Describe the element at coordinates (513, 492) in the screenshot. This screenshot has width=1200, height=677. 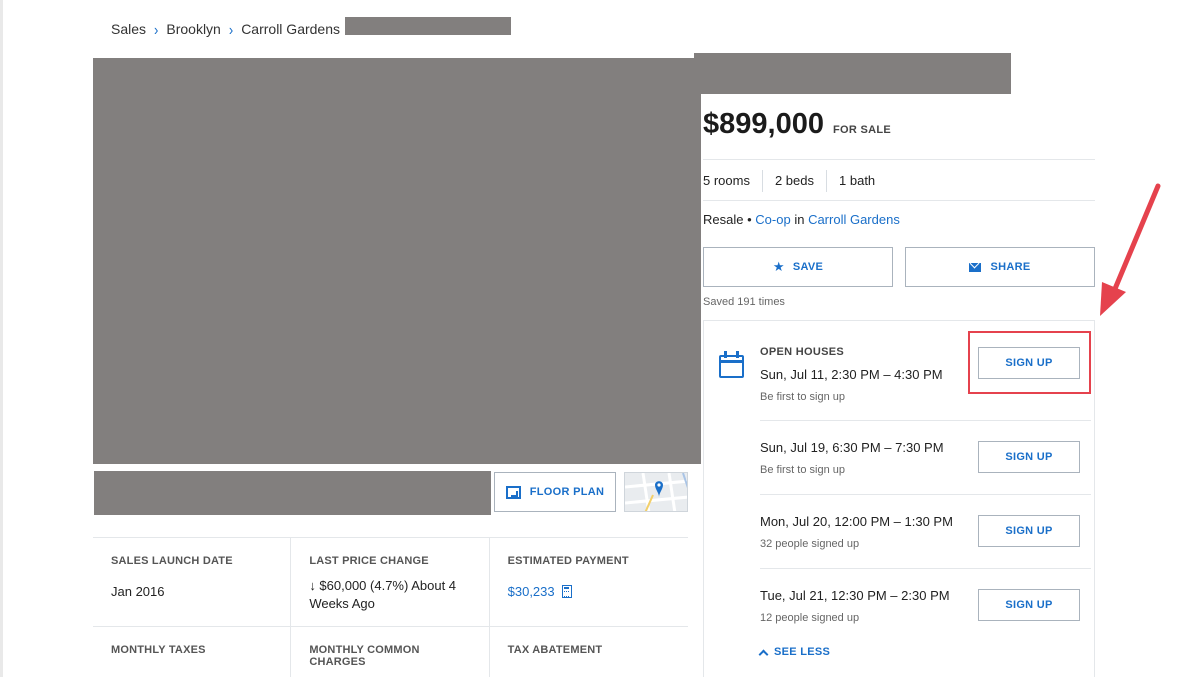
I see `floor-plan-icon` at that location.